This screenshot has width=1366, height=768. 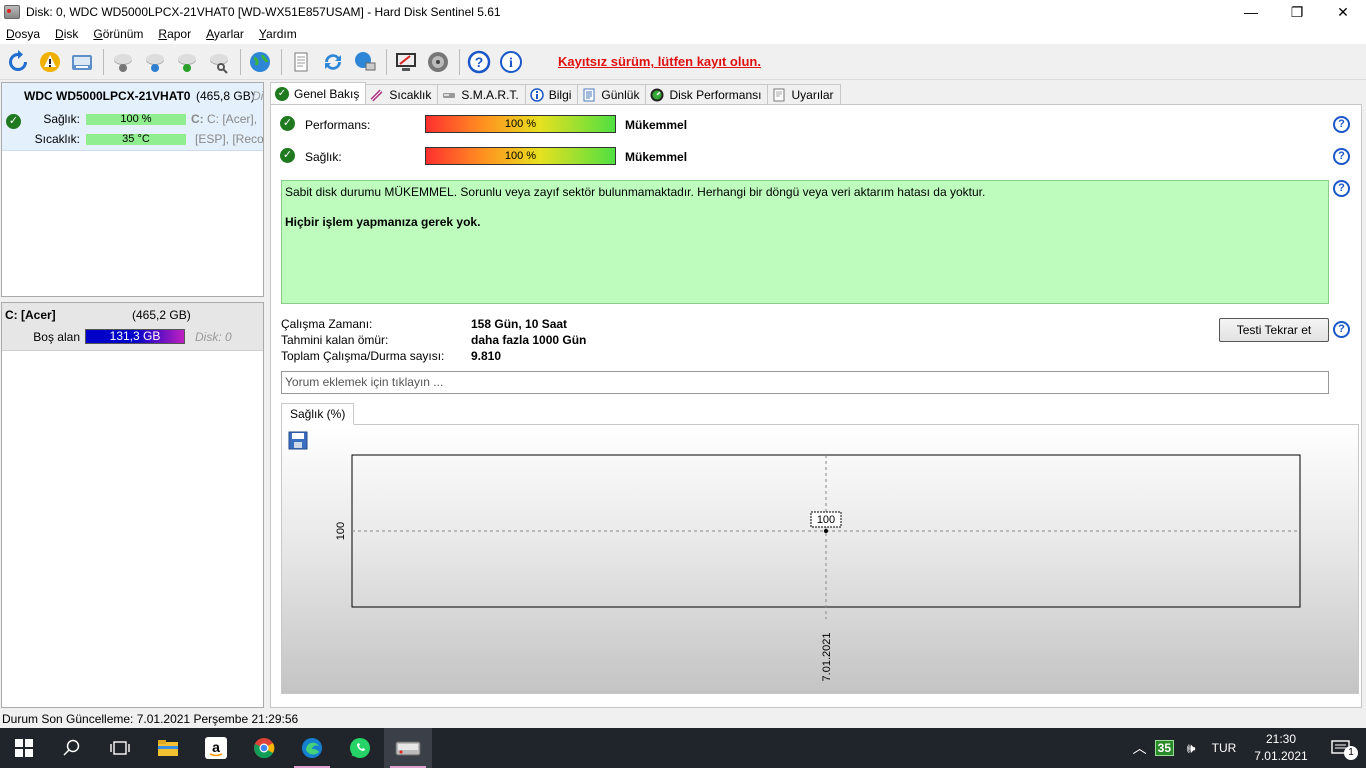 What do you see at coordinates (1351, 753) in the screenshot?
I see `notification-count: 1` at bounding box center [1351, 753].